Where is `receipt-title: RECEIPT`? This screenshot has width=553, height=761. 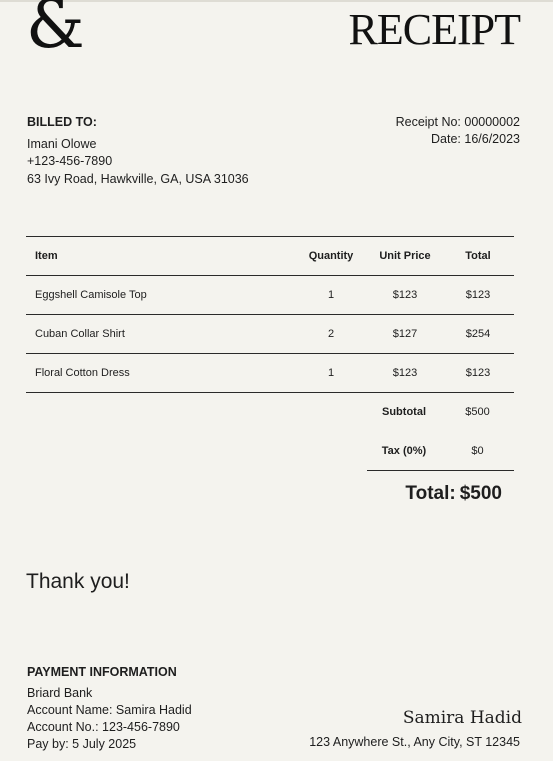
receipt-title: RECEIPT is located at coordinates (434, 29).